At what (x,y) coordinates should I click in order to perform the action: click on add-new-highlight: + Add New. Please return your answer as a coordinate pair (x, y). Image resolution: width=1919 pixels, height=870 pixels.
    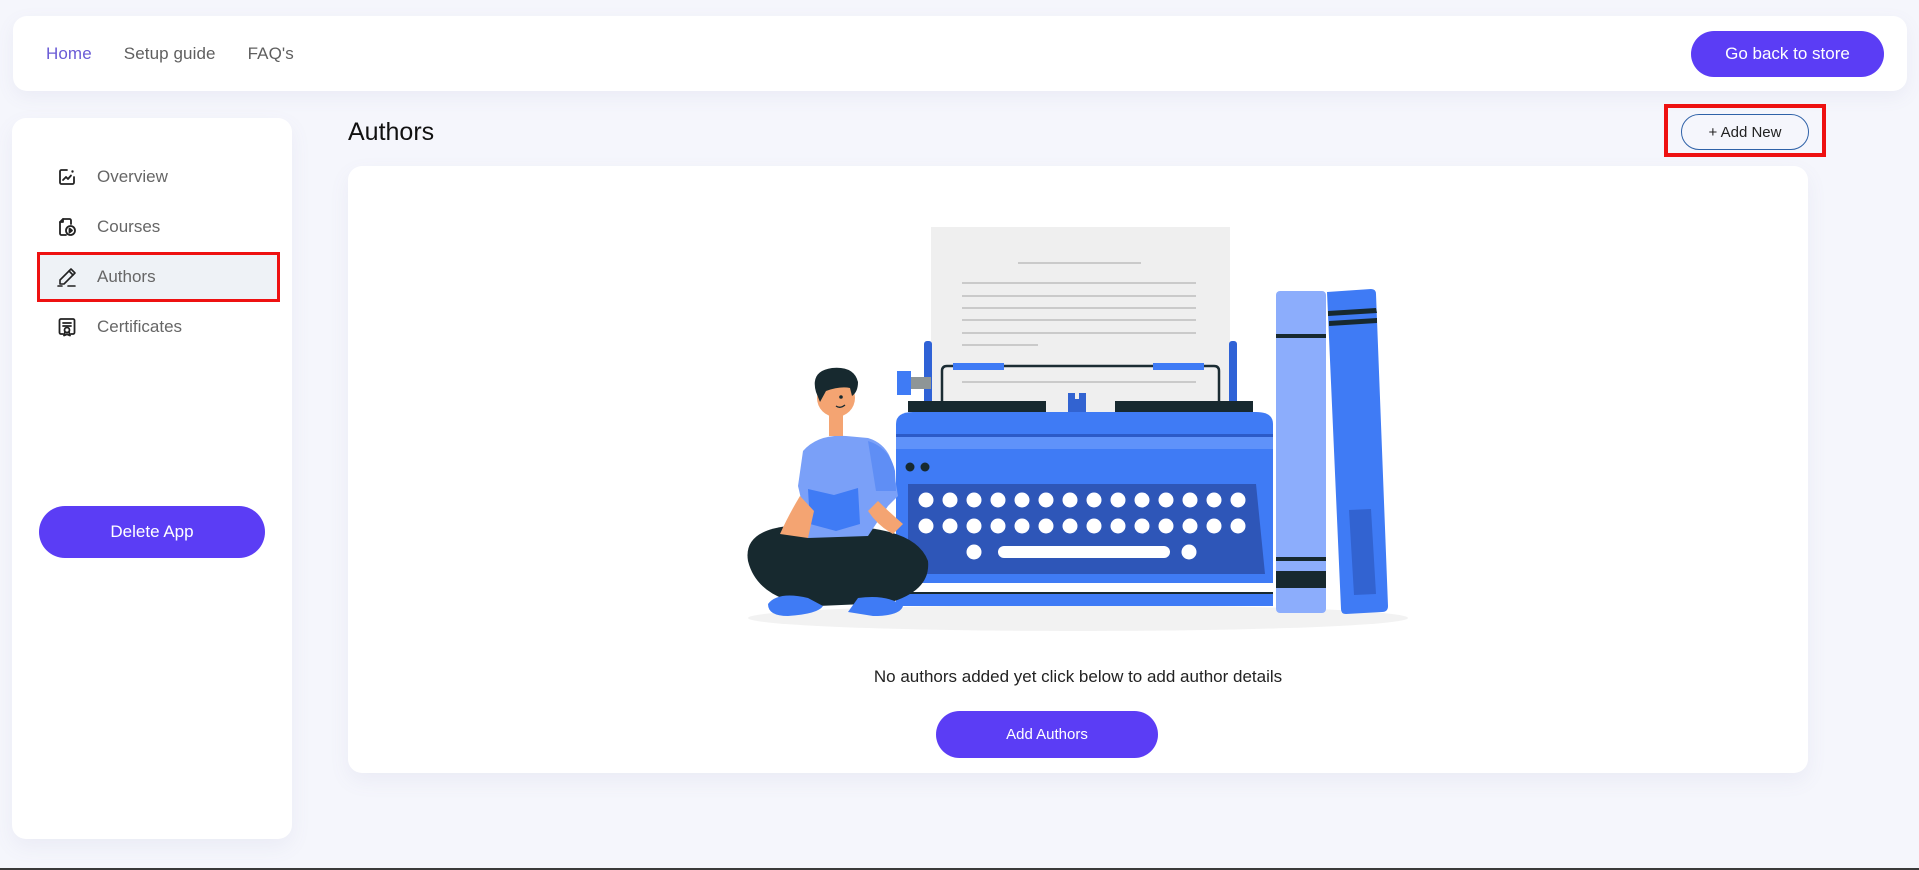
    Looking at the image, I should click on (1745, 130).